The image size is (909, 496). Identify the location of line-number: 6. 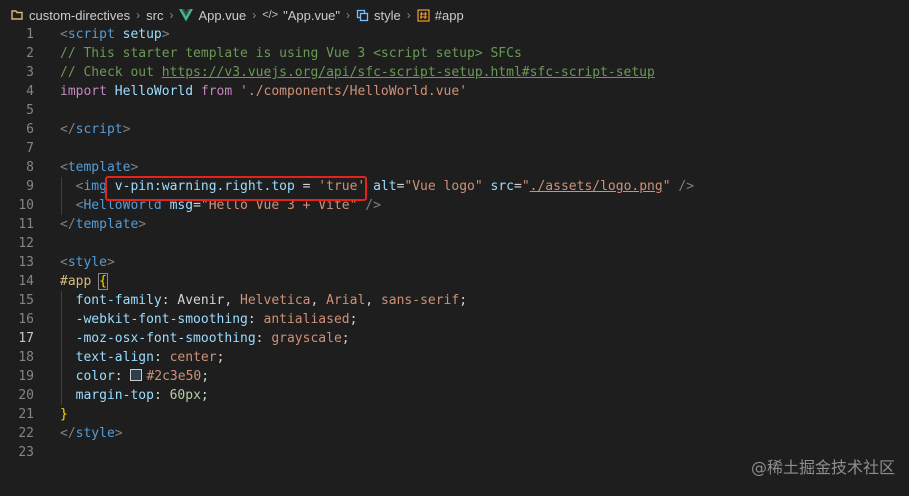
(30, 129).